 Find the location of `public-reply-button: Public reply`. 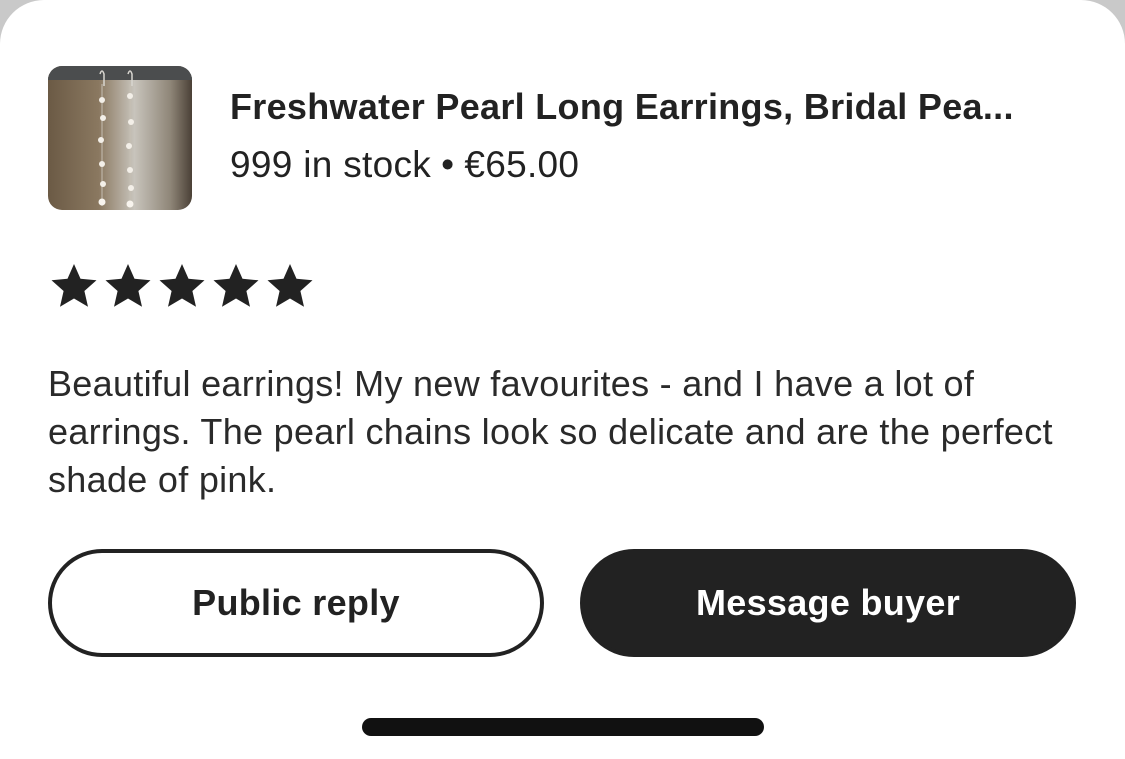

public-reply-button: Public reply is located at coordinates (296, 603).